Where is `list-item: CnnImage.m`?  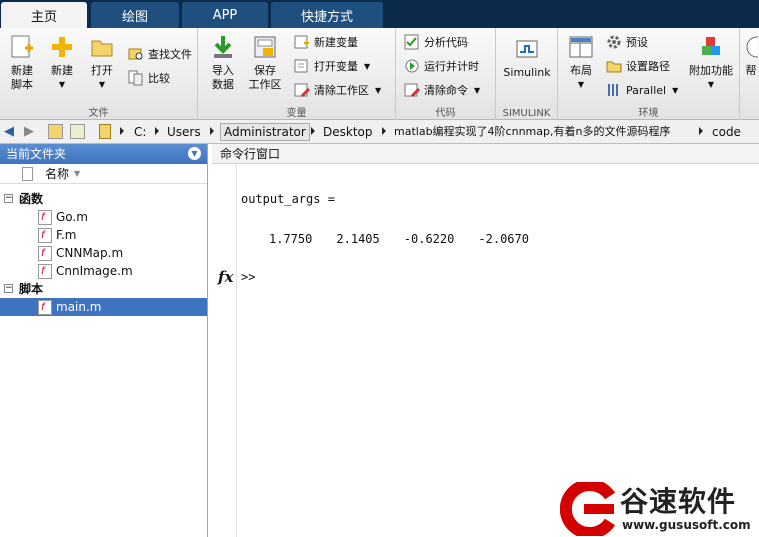
list-item: CnnImage.m is located at coordinates (103, 271).